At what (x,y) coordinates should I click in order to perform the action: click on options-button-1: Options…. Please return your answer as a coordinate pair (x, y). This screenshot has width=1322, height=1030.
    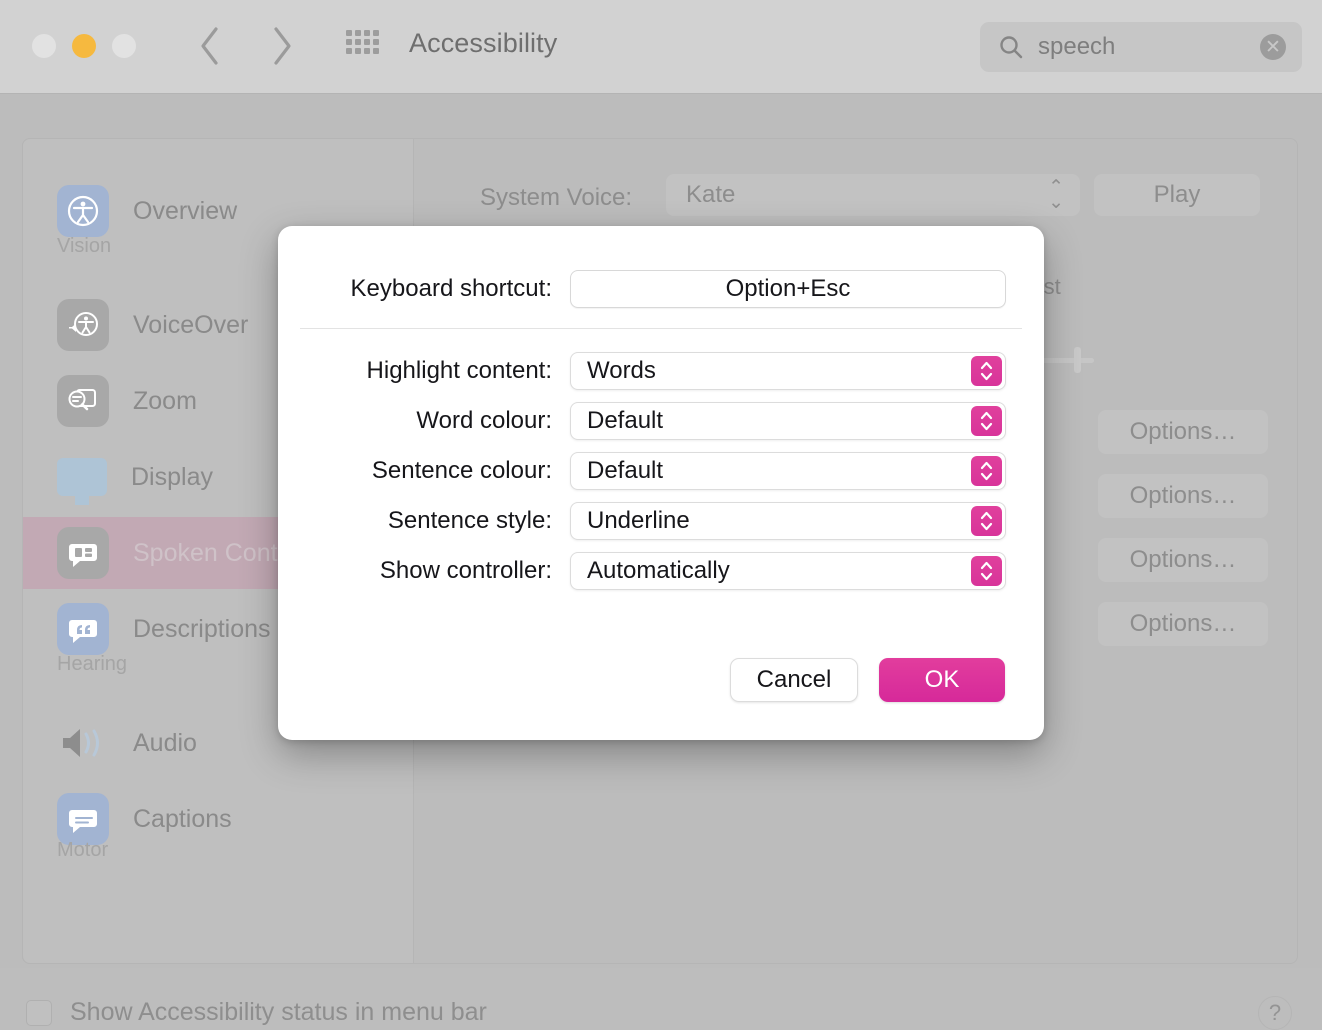
    Looking at the image, I should click on (1183, 432).